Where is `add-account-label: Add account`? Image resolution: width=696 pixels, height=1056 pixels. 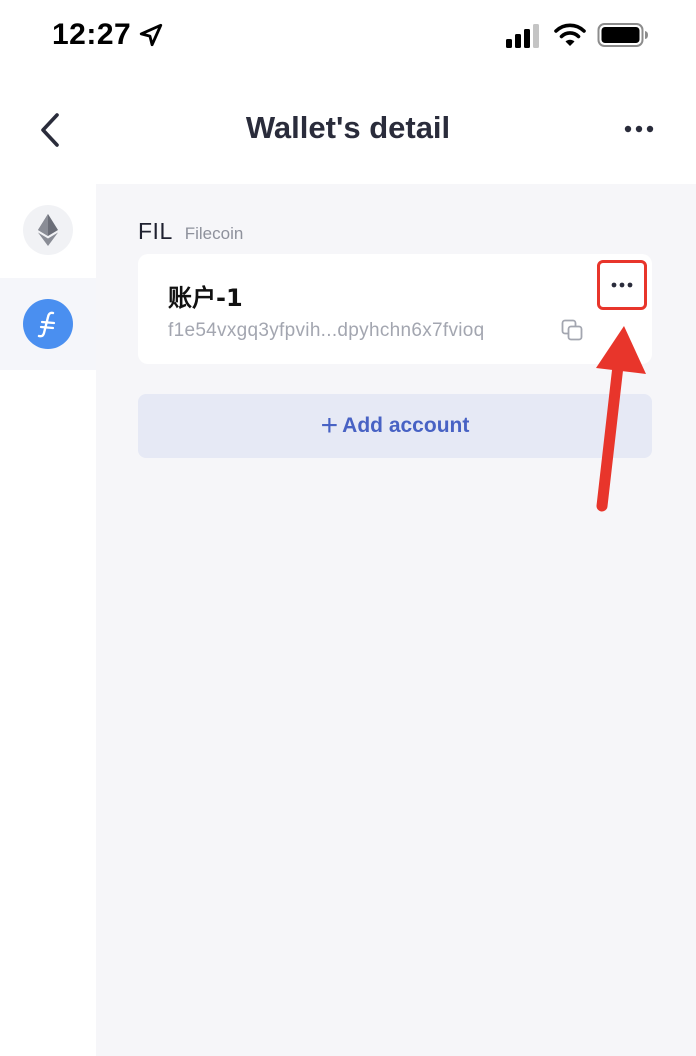
add-account-label: Add account is located at coordinates (406, 425).